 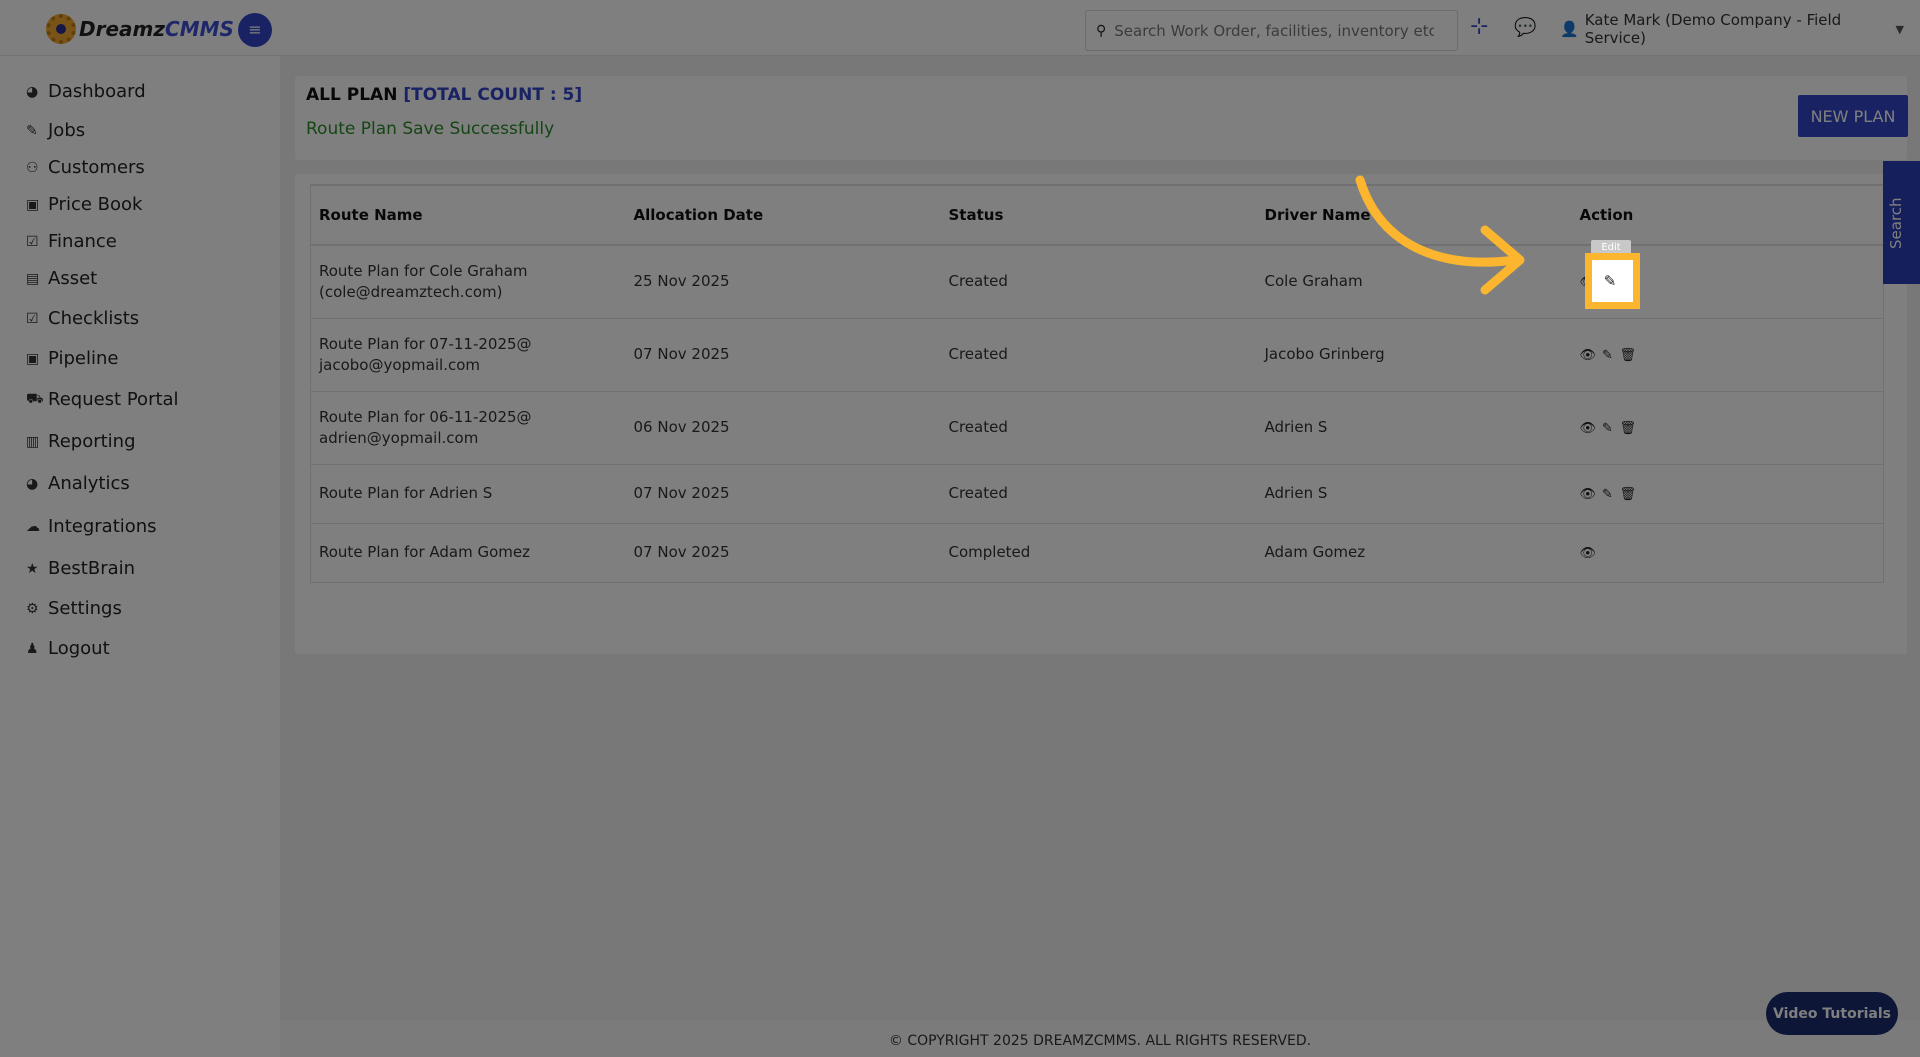 I want to click on global-search: ⚲, so click(x=1271, y=30).